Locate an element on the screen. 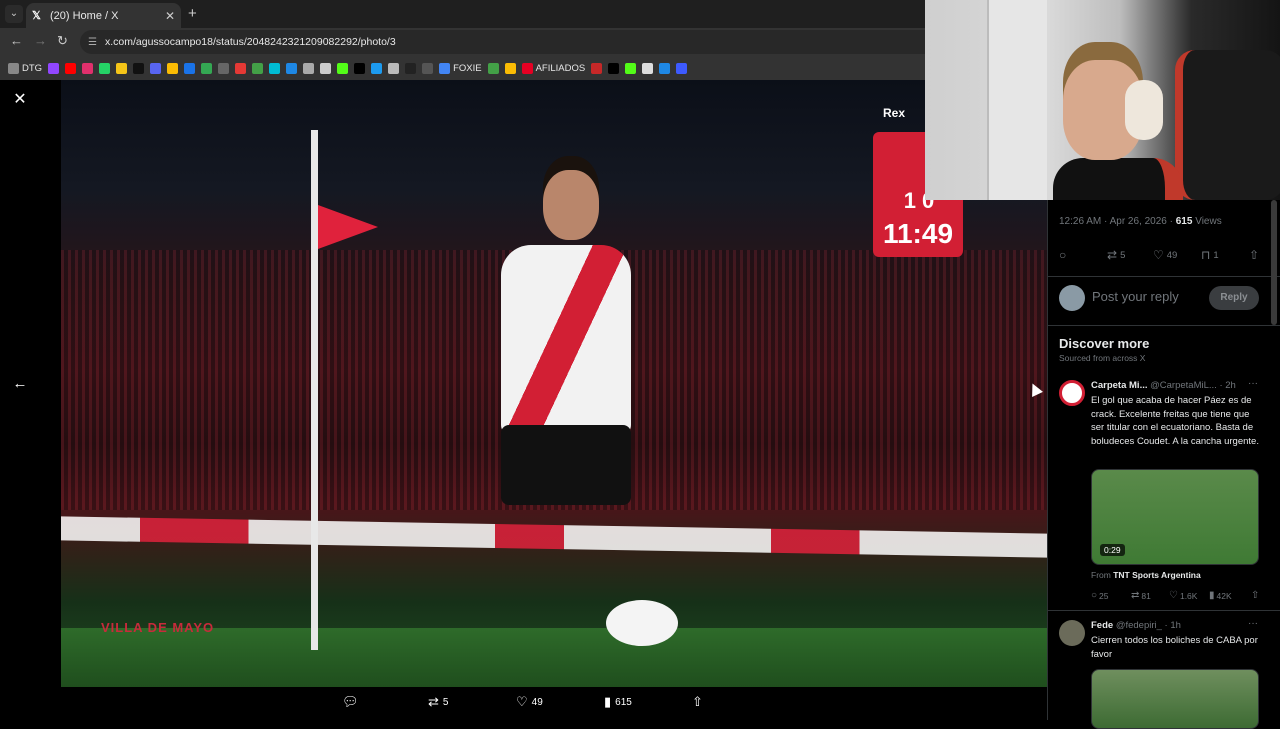  post-reply-button: ○ 25 is located at coordinates (1100, 595).